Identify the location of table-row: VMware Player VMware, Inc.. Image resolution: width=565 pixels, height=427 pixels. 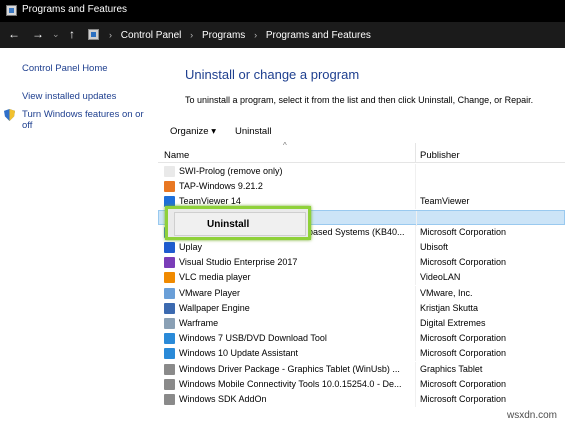
(361, 293).